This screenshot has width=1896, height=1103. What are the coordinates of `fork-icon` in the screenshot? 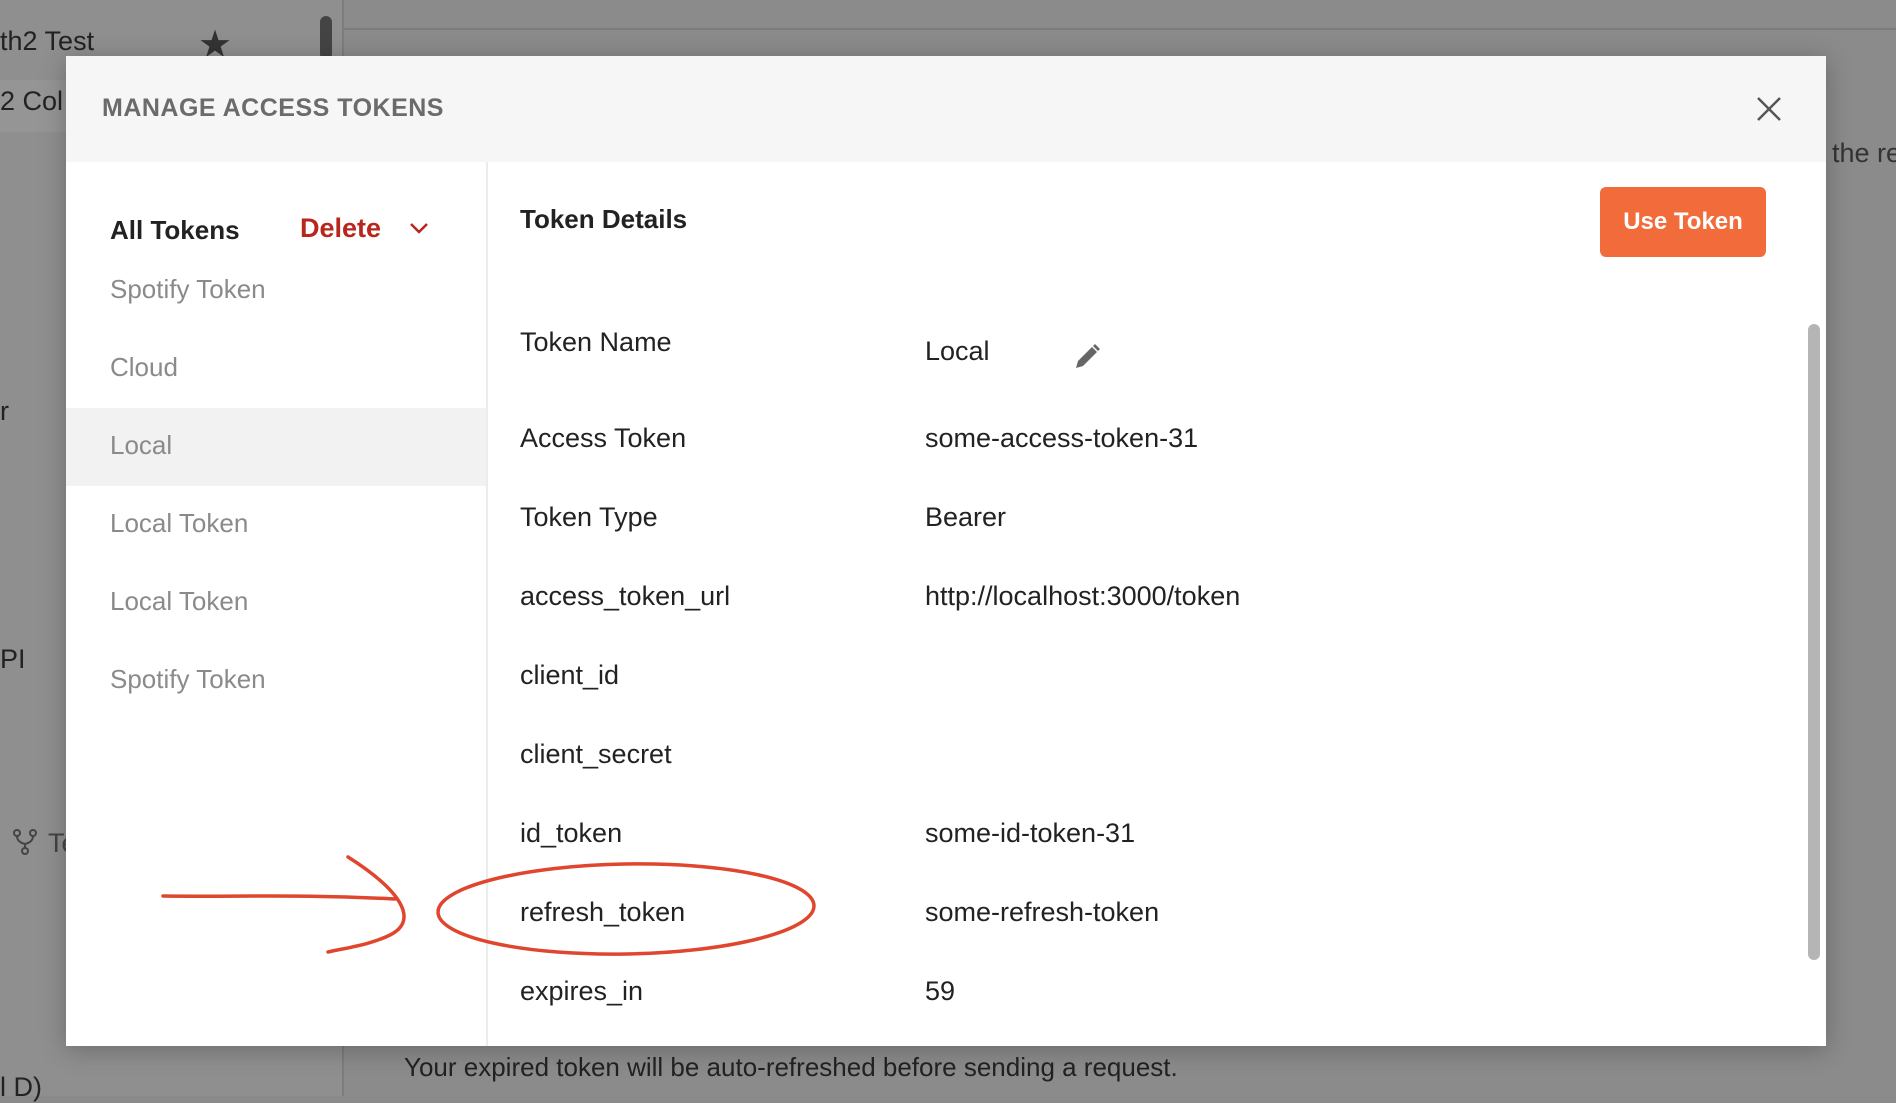 It's located at (25, 842).